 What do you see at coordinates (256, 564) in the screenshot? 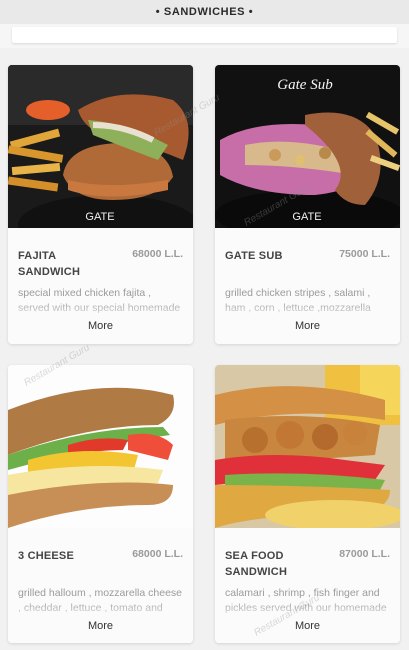
I see `item-name: SEA FOOD SANDWICH` at bounding box center [256, 564].